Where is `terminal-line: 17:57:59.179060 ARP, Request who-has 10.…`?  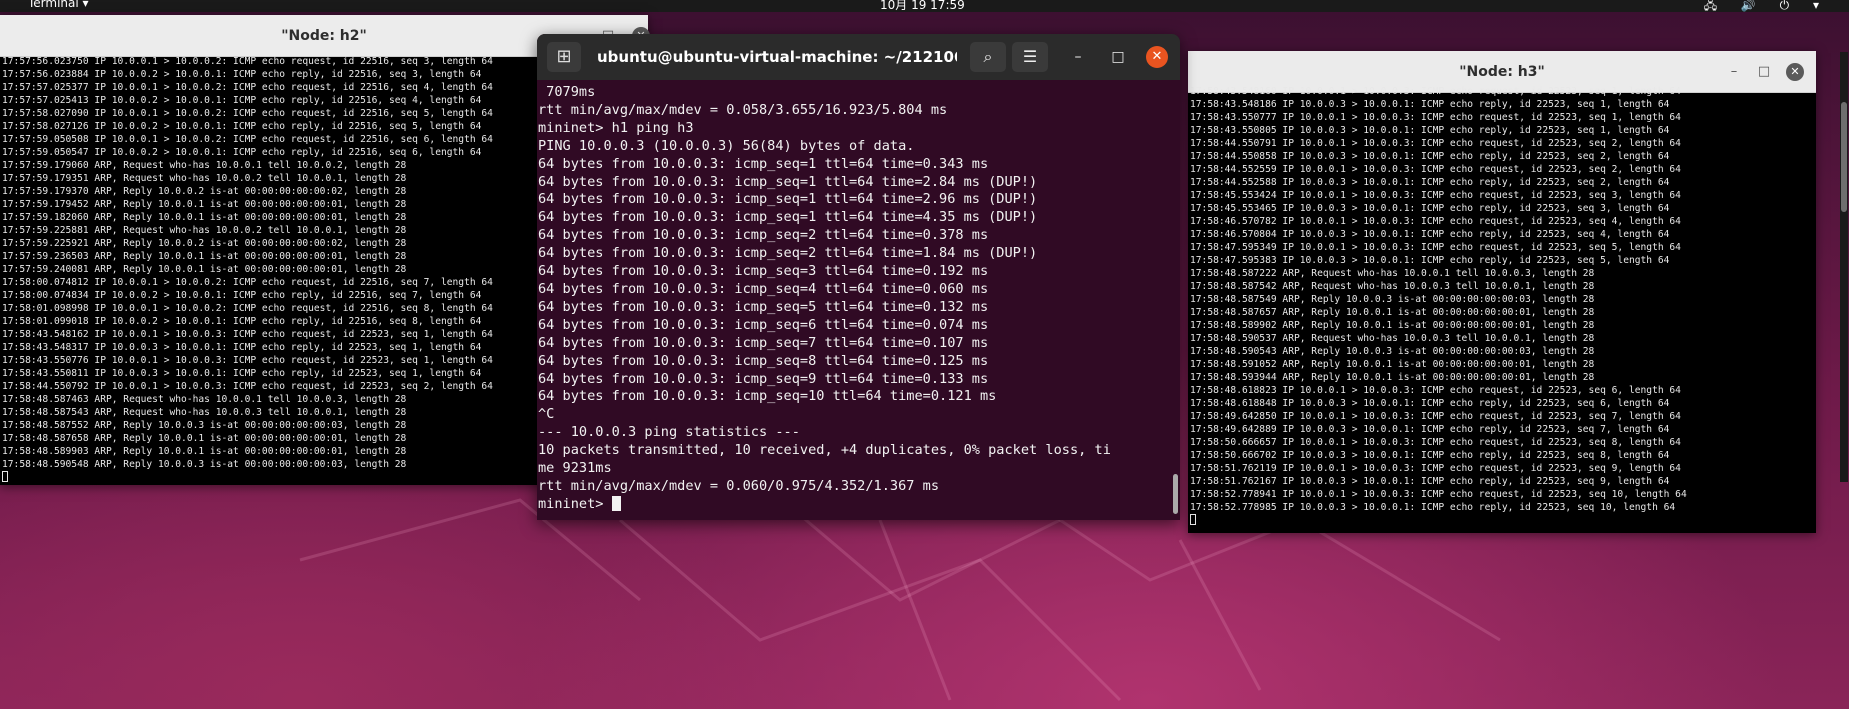 terminal-line: 17:57:59.179060 ARP, Request who-has 10.… is located at coordinates (204, 165).